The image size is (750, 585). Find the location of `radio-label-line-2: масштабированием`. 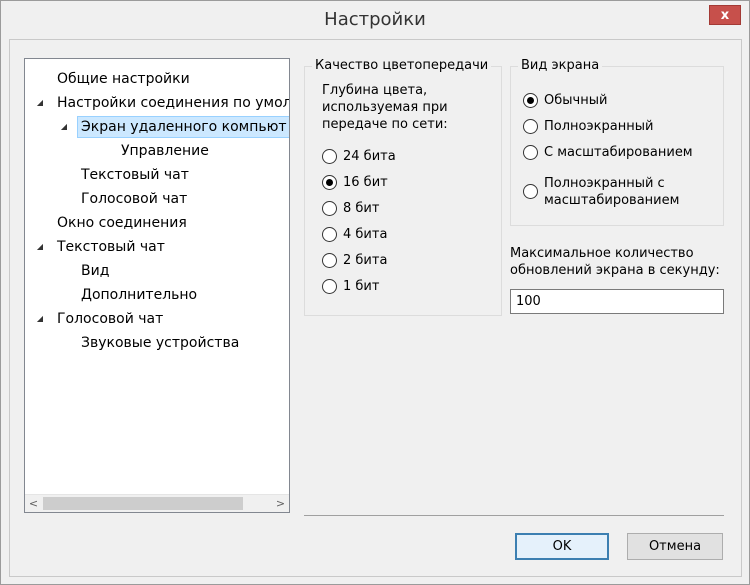

radio-label-line-2: масштабированием is located at coordinates (612, 200).